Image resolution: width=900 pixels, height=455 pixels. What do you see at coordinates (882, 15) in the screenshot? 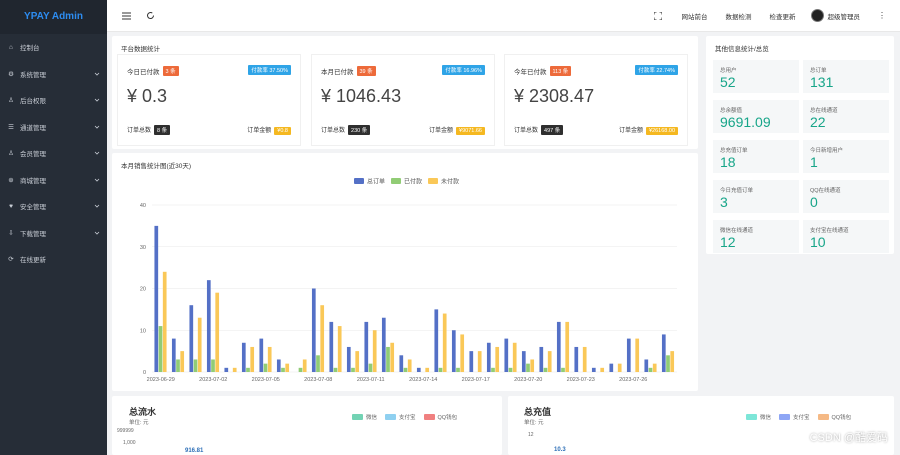
I see `more-icon: ⋮` at bounding box center [882, 15].